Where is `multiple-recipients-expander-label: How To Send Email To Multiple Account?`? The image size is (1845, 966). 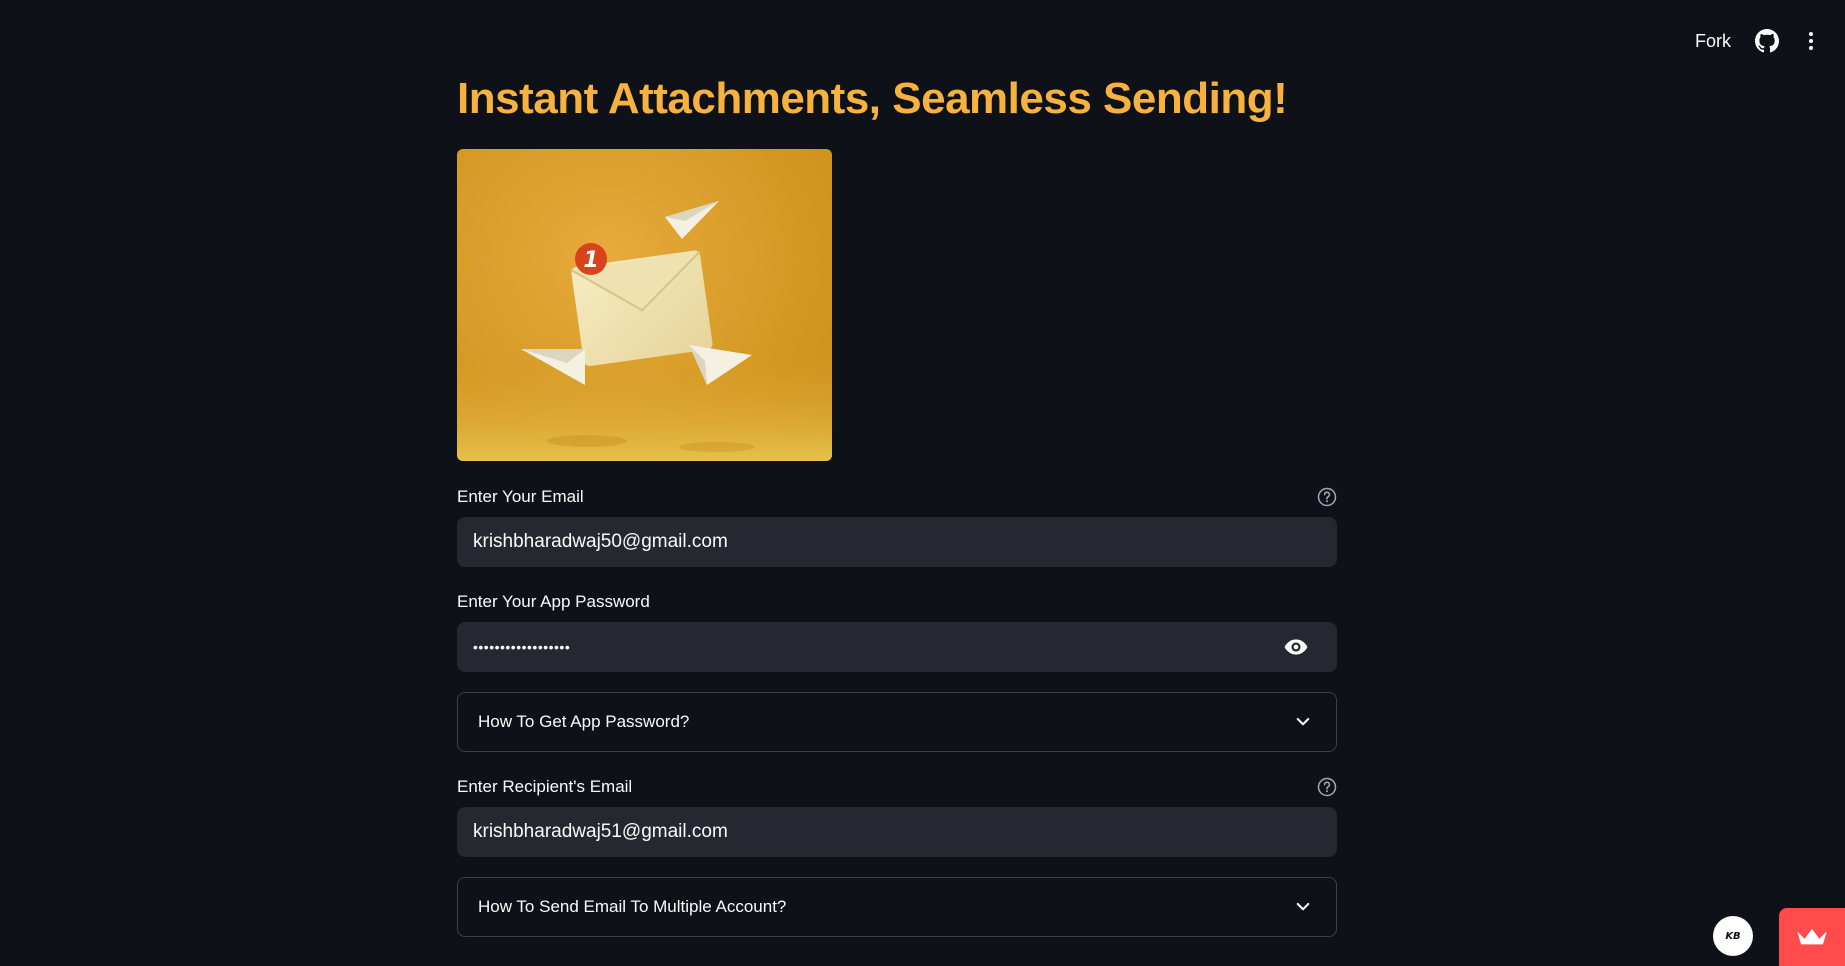
multiple-recipients-expander-label: How To Send Email To Multiple Account? is located at coordinates (632, 906).